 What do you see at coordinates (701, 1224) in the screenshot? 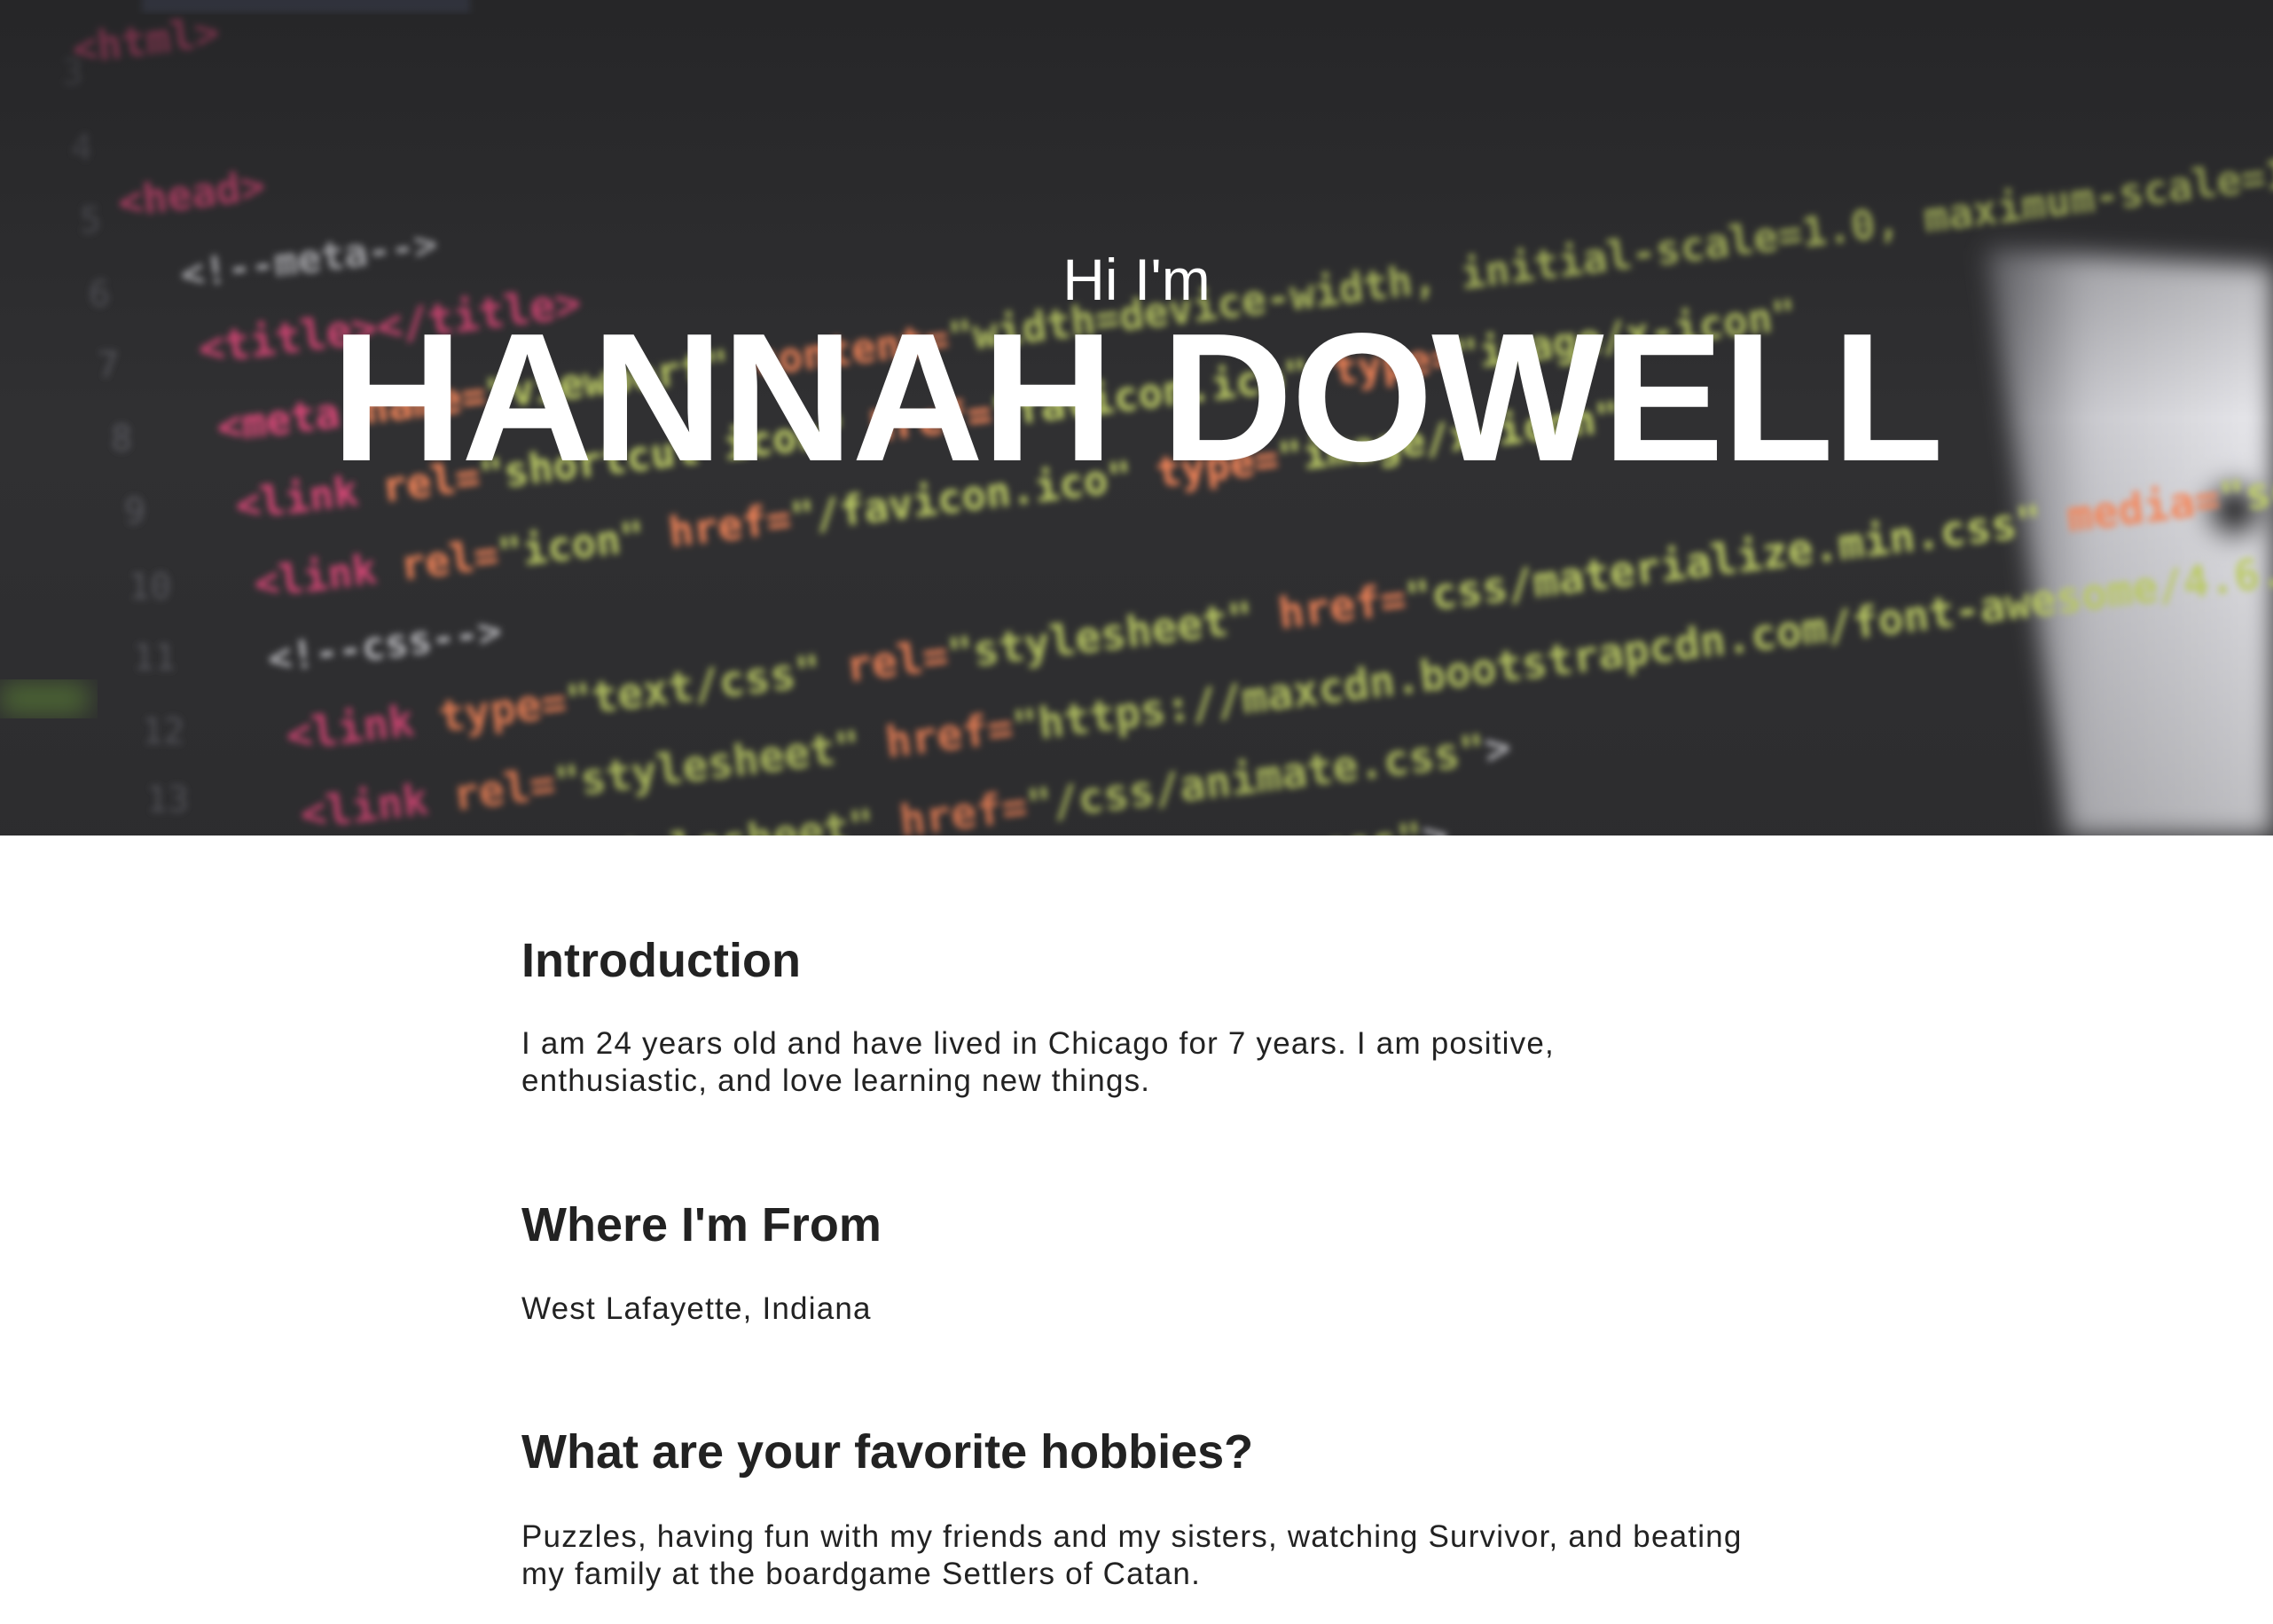
I see `hometown-heading: Where I'm From` at bounding box center [701, 1224].